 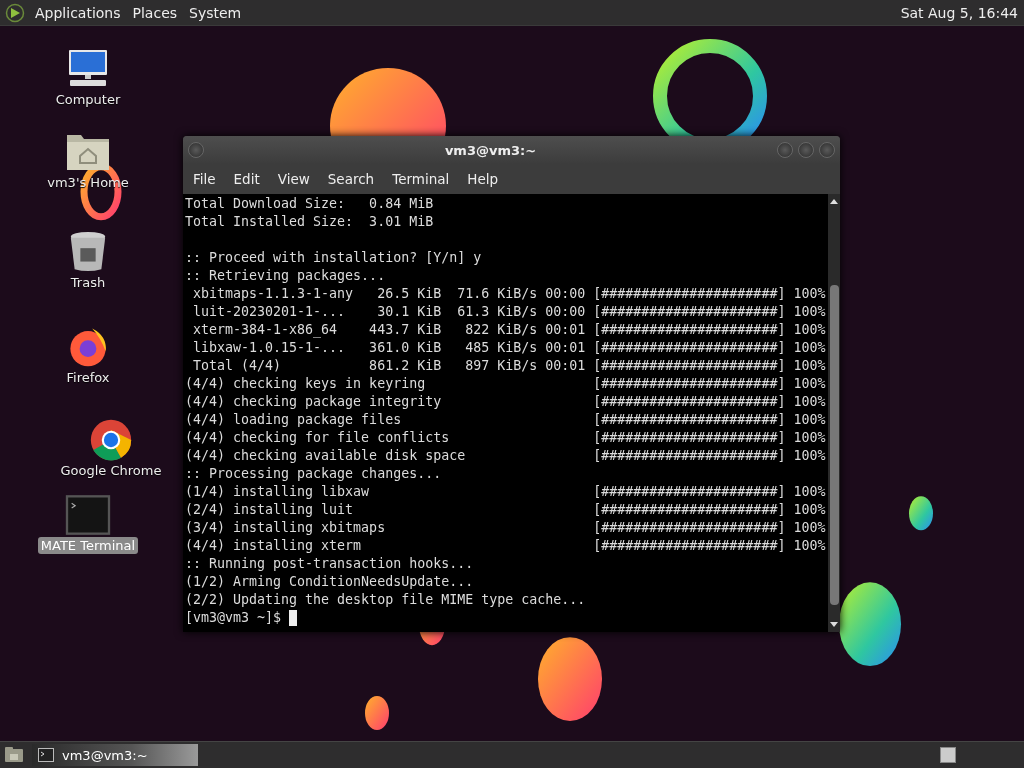 What do you see at coordinates (389, 366) in the screenshot?
I see `output-line: Total (4/4) 861.2 KiB 897 KiB/s 00:01` at bounding box center [389, 366].